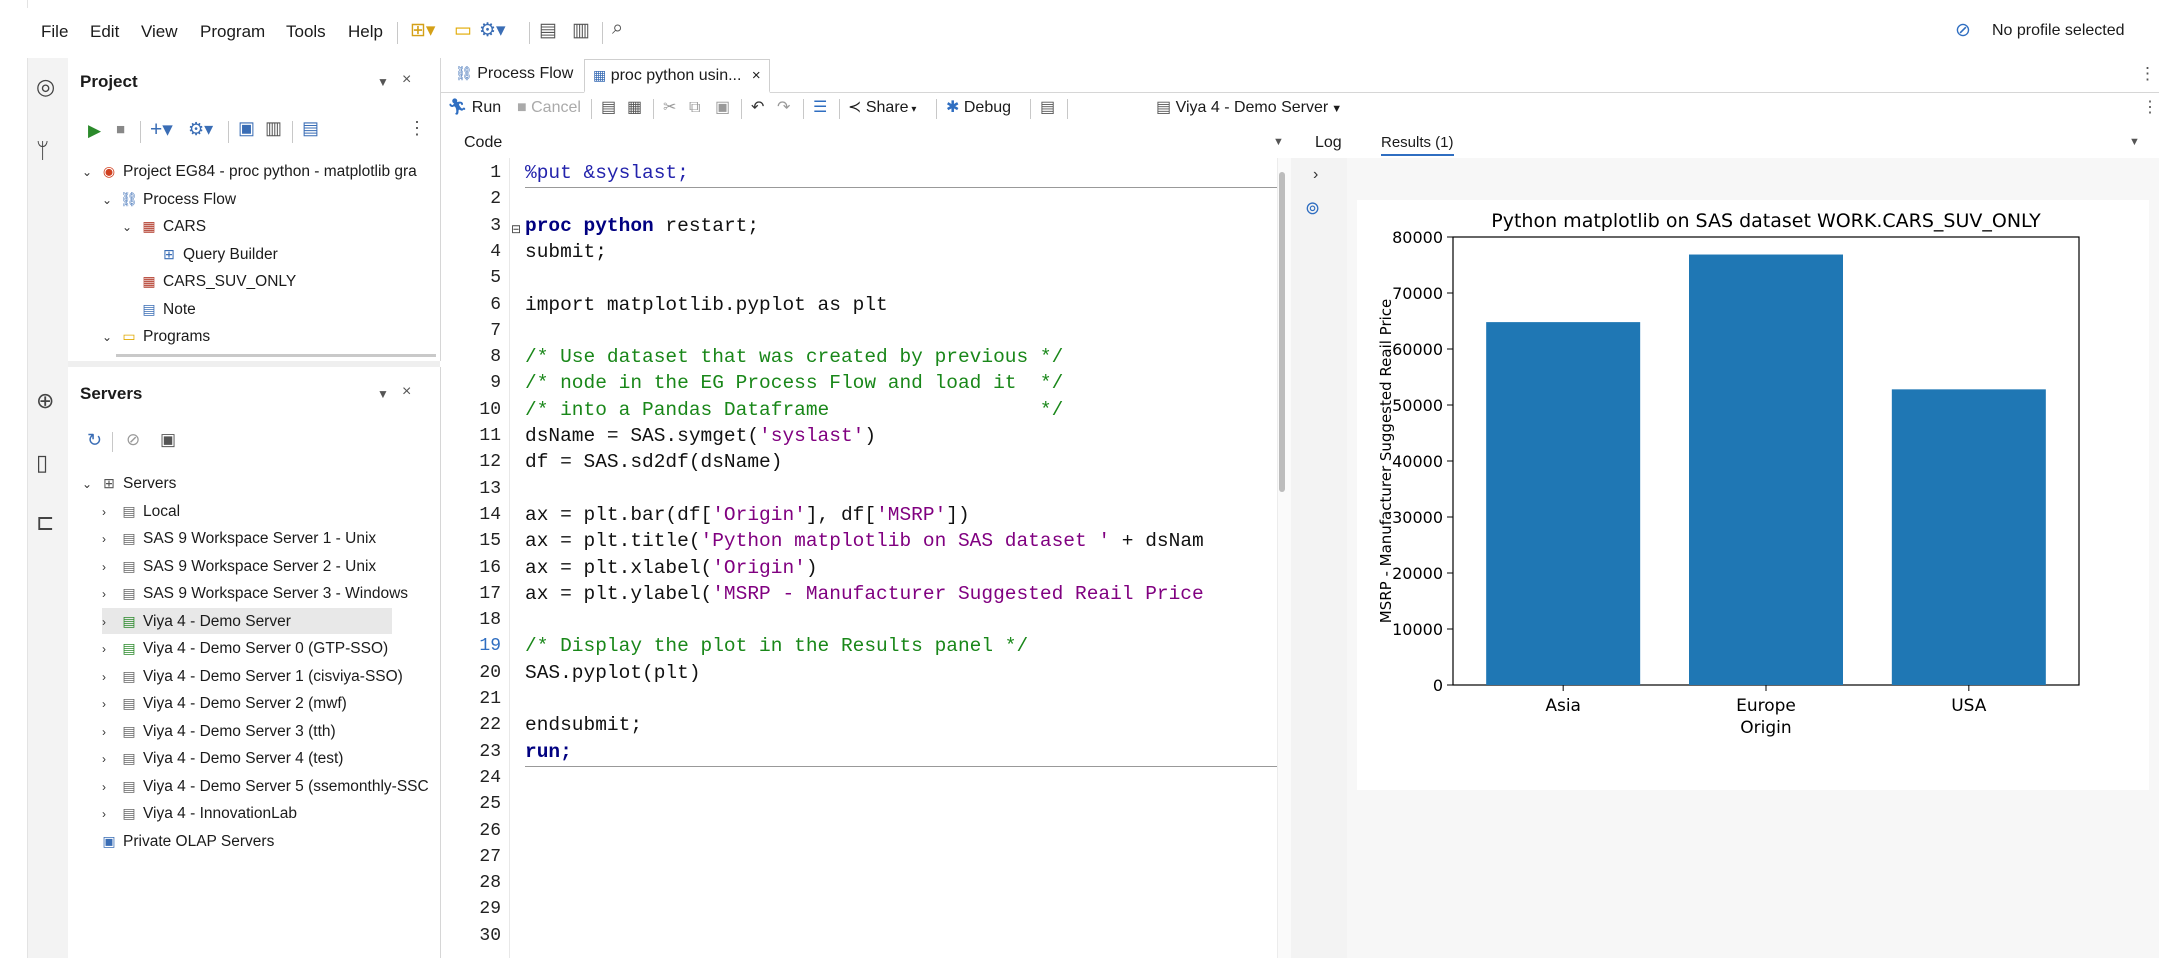  I want to click on code-line: run;, so click(548, 752).